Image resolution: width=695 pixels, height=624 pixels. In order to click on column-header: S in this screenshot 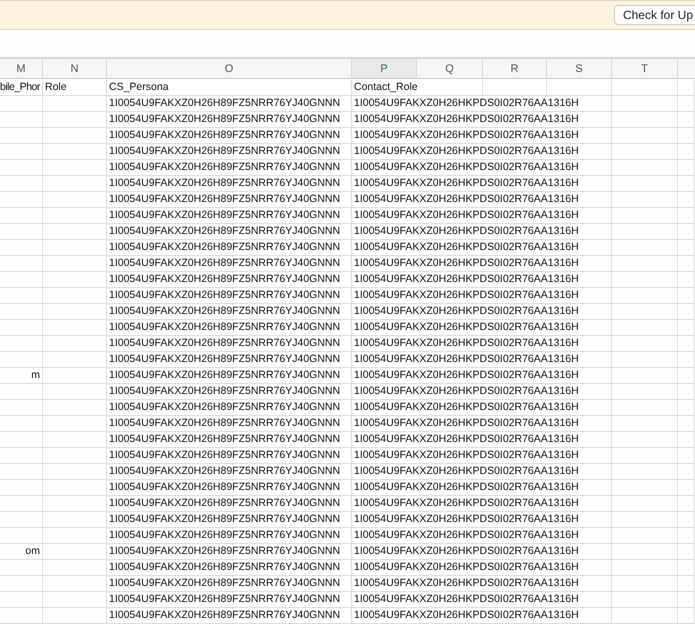, I will do `click(579, 69)`.